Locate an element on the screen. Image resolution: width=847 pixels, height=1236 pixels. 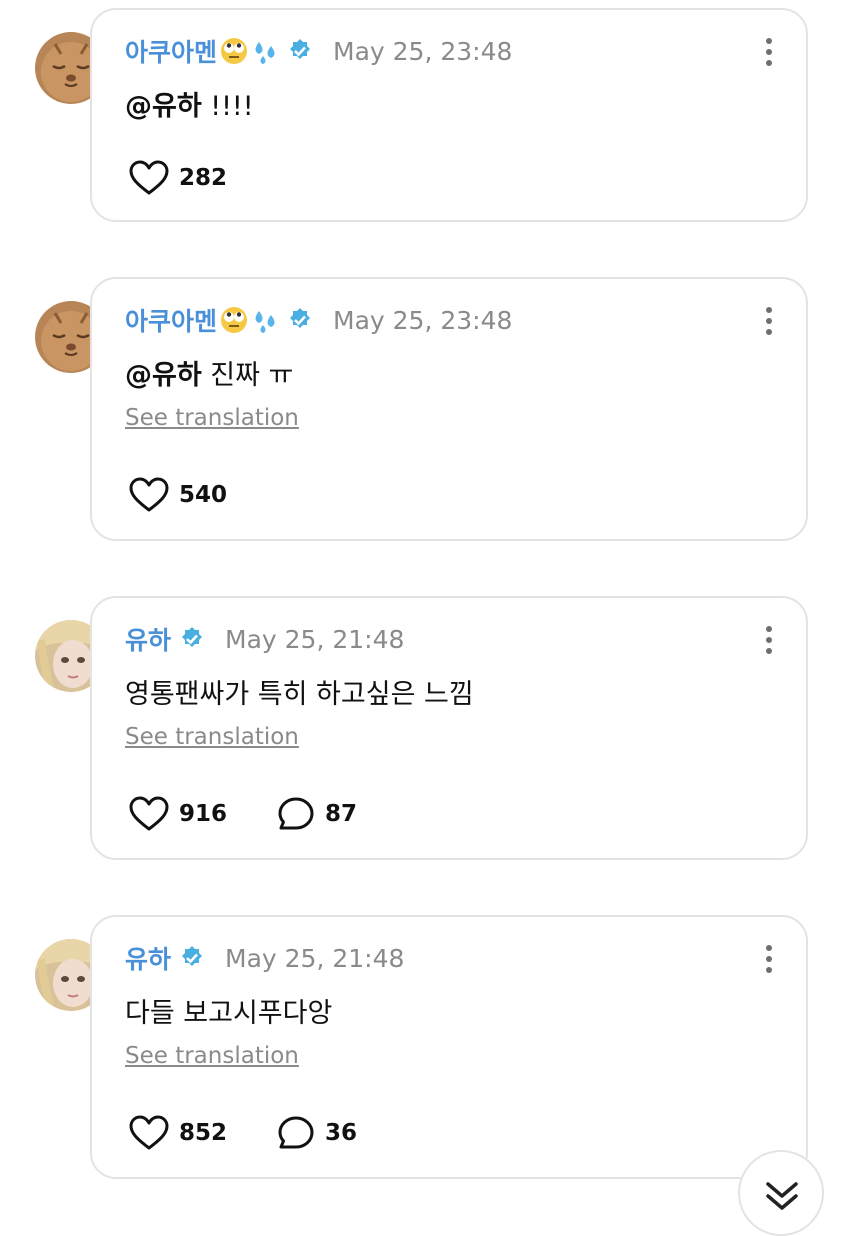
post-text: @유하 진짜 ㅠ is located at coordinates (209, 372).